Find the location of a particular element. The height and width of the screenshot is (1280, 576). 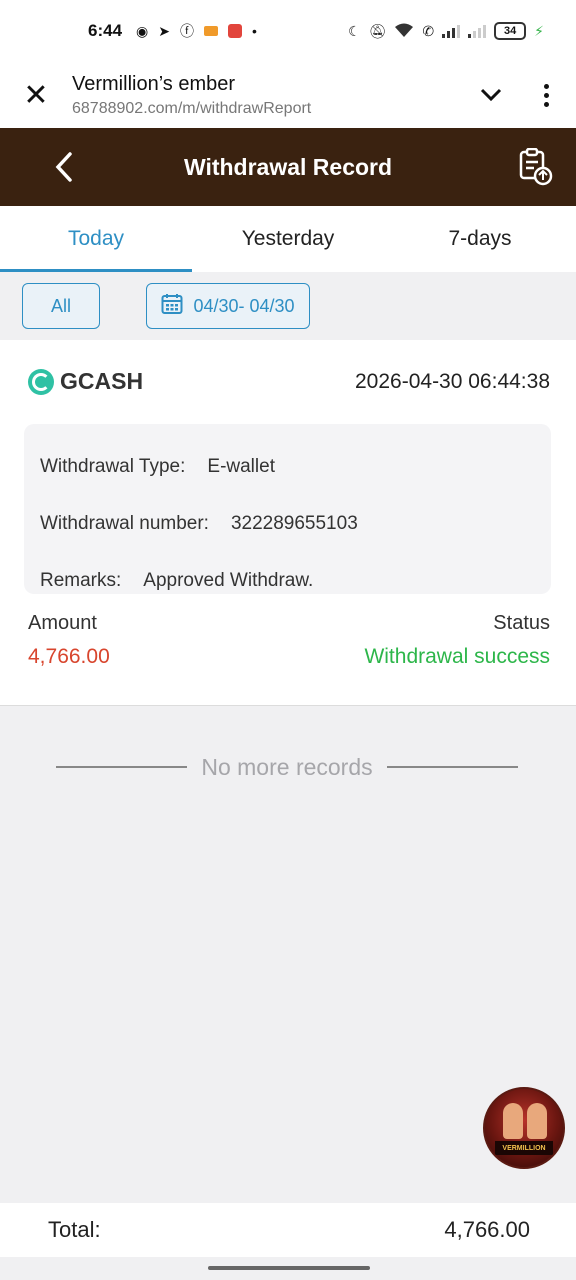

detail-value: E-wallet is located at coordinates (241, 466).